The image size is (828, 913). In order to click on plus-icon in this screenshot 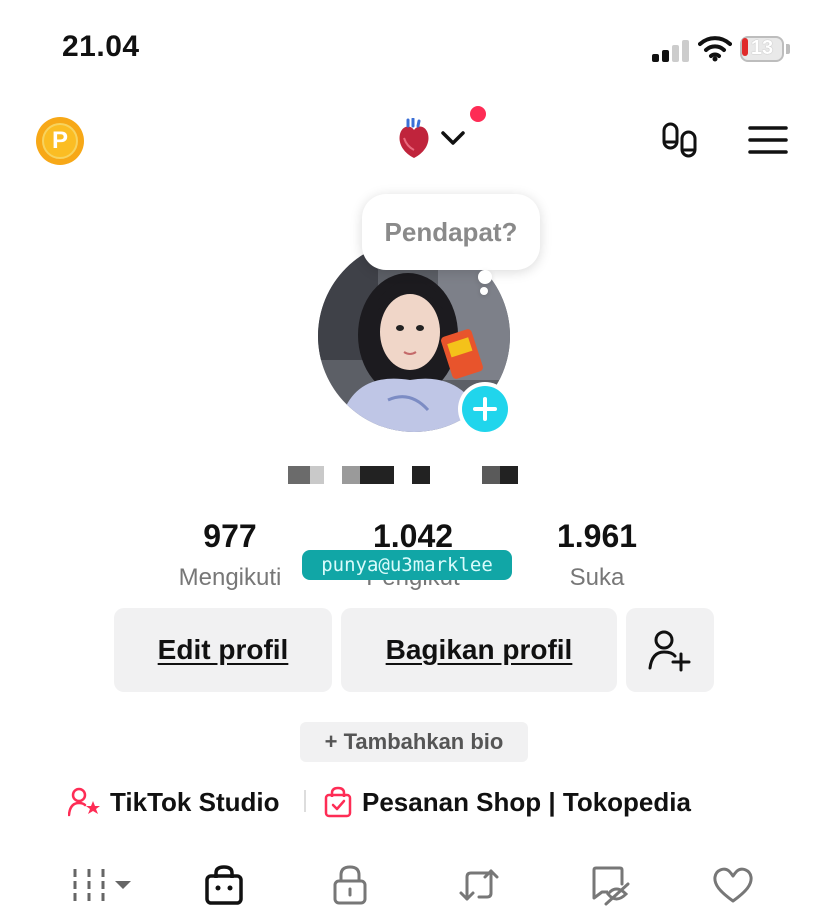, I will do `click(485, 409)`.